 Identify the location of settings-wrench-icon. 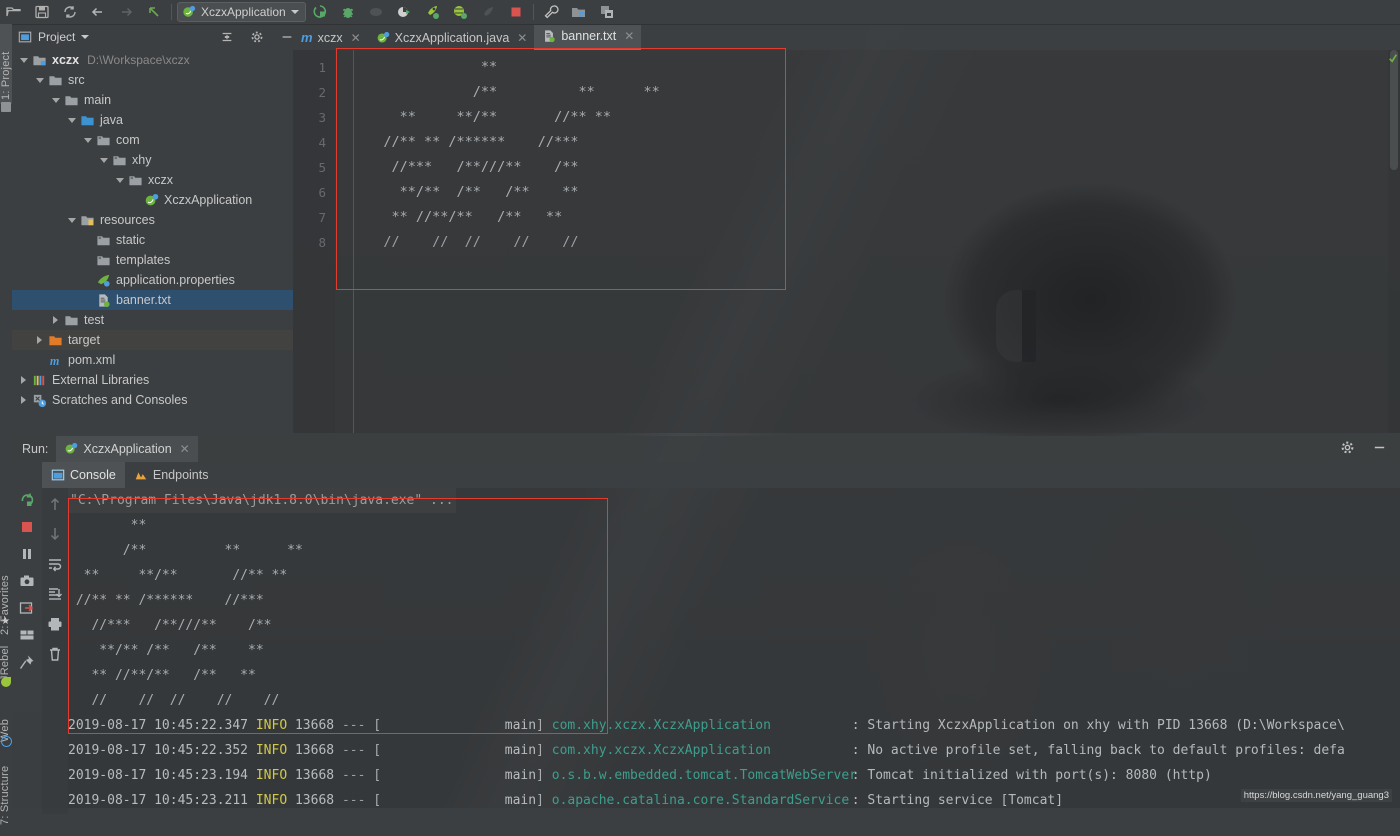
(551, 12).